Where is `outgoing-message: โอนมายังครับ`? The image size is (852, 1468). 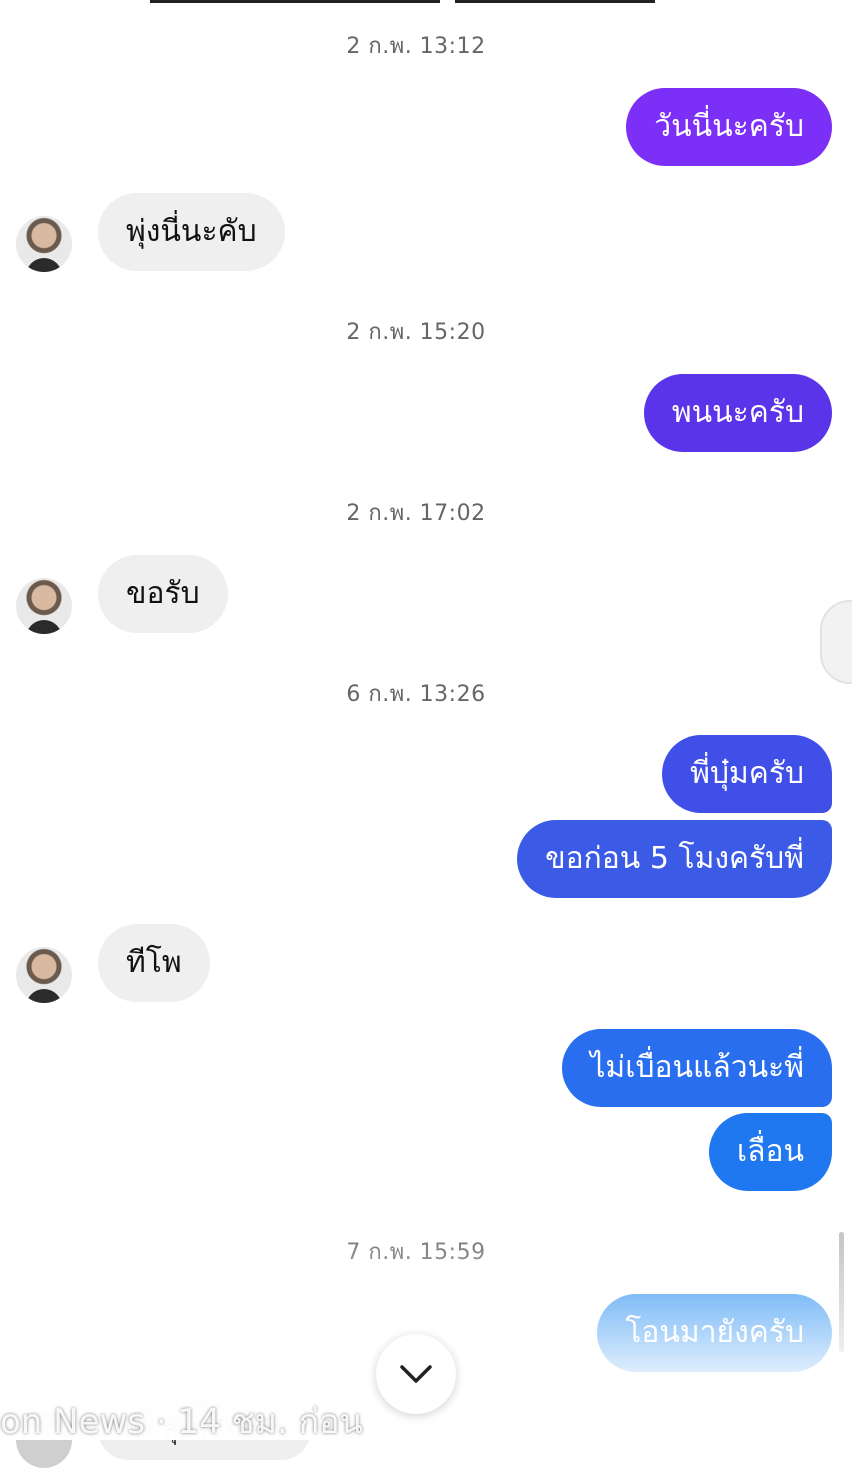
outgoing-message: โอนมายังครับ is located at coordinates (714, 1333).